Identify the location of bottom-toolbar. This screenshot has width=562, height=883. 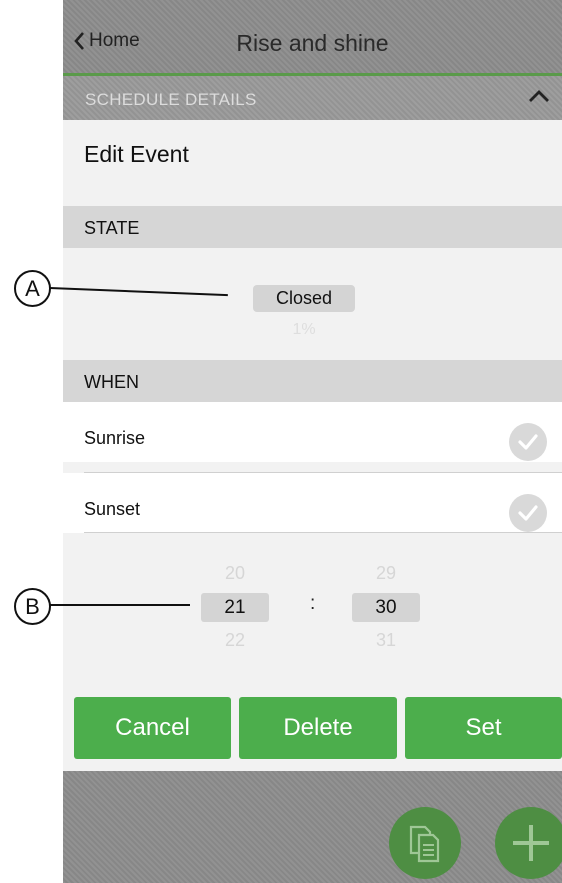
(312, 827).